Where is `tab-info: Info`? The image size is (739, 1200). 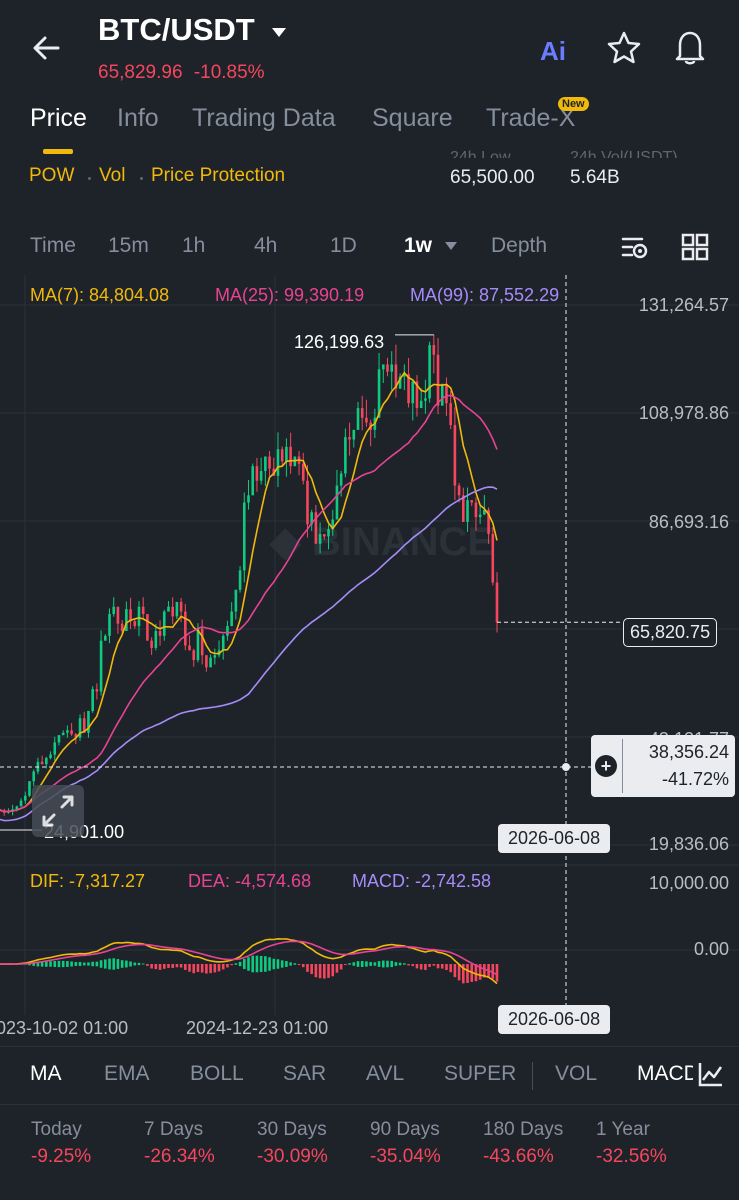
tab-info: Info is located at coordinates (138, 118).